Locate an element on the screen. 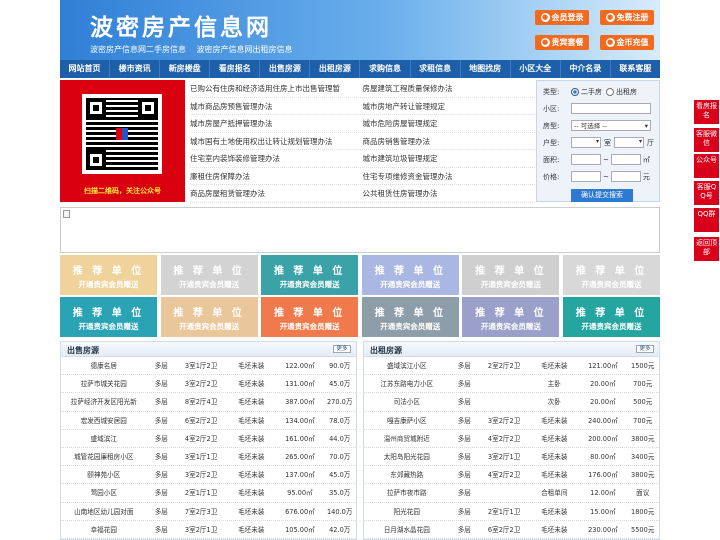 The image size is (720, 540). table-row: 司法小区 多层 次卧 20.00㎡ 500元 is located at coordinates (511, 402).